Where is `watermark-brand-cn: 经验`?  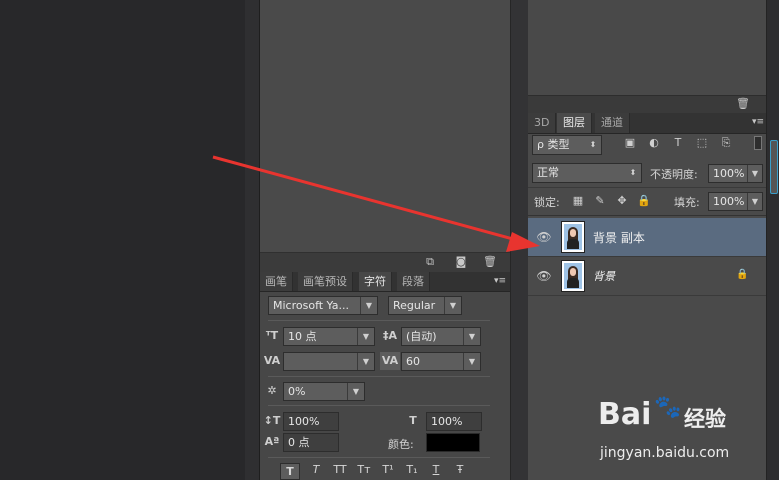
watermark-brand-cn: 经验 is located at coordinates (705, 419).